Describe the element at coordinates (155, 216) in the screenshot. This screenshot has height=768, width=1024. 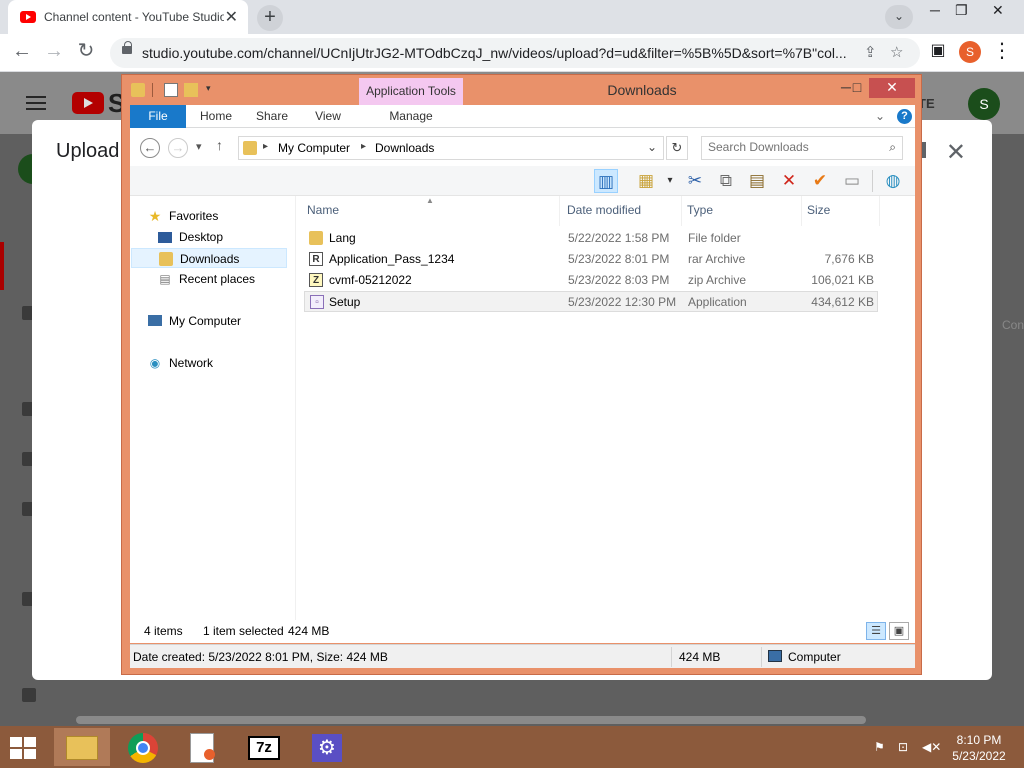
I see `star-icon: ★` at that location.